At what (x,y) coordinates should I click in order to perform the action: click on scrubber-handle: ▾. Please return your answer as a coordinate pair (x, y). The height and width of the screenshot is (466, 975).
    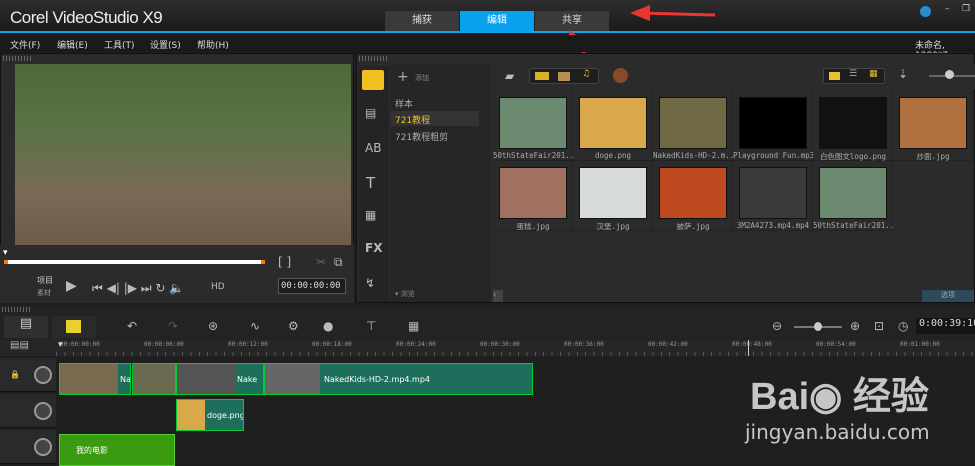
    Looking at the image, I should click on (5, 253).